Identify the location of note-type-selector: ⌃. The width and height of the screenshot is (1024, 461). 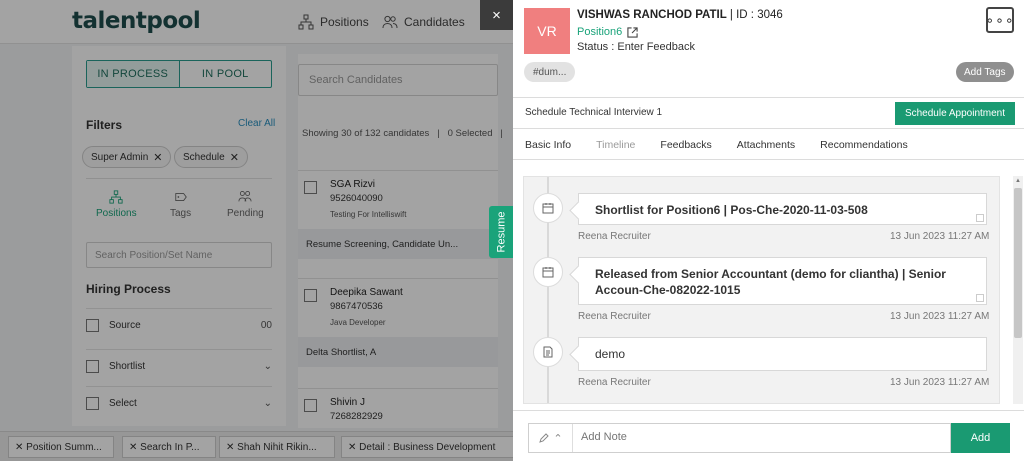
(551, 438).